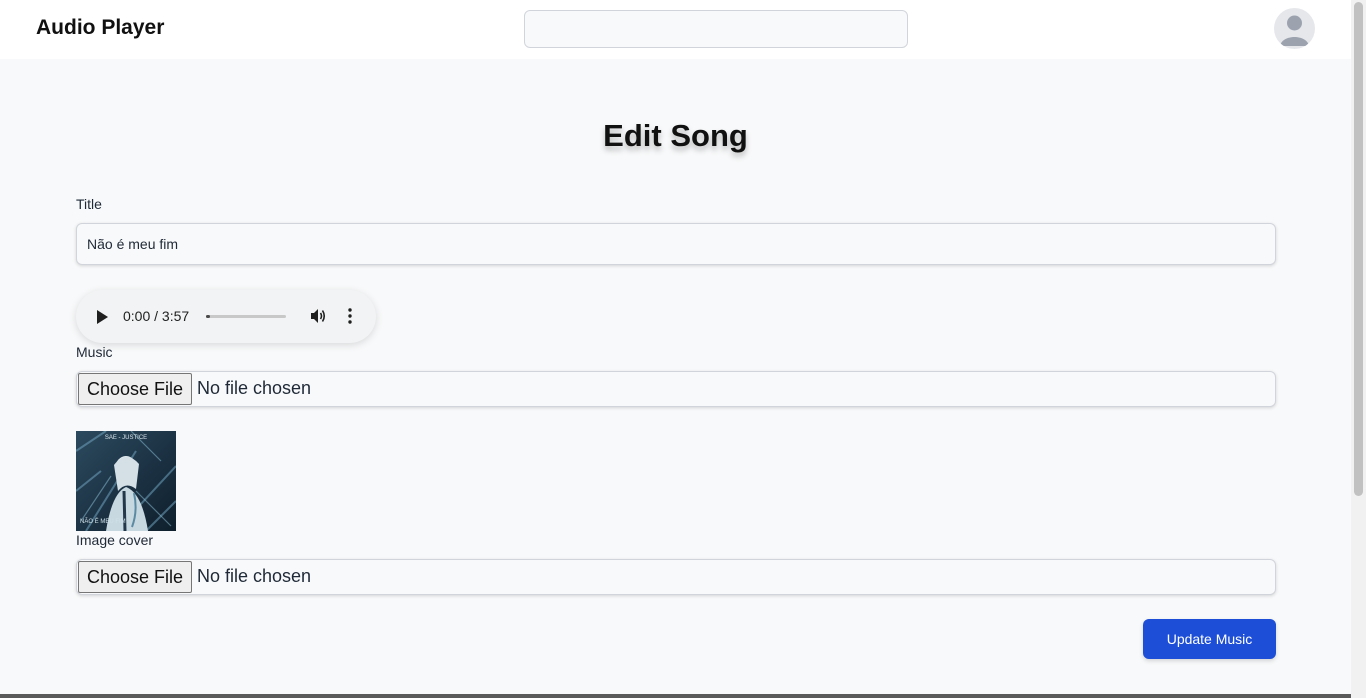 This screenshot has width=1366, height=698. What do you see at coordinates (115, 540) in the screenshot?
I see `image-cover-label: Image cover` at bounding box center [115, 540].